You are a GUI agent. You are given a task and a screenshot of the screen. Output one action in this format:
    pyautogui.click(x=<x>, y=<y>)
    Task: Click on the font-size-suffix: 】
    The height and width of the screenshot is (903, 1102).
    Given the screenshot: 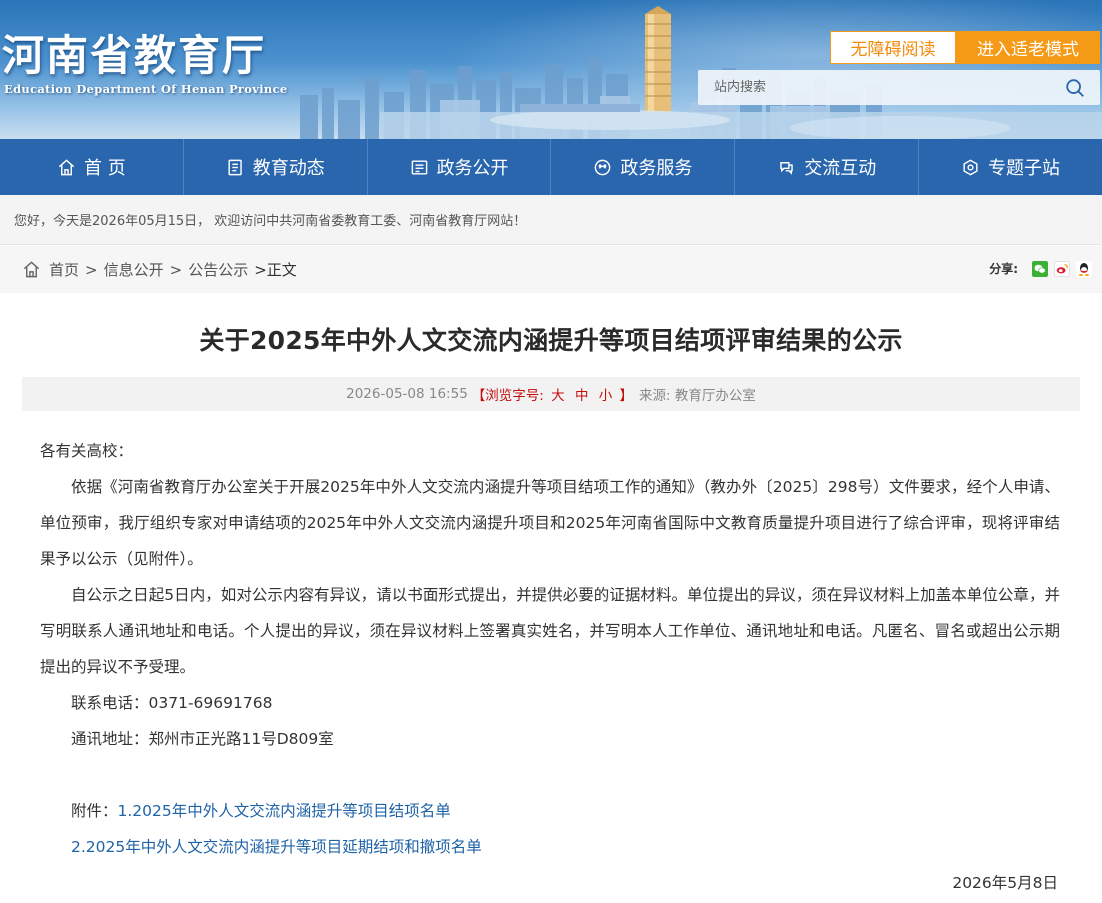 What is the action you would take?
    pyautogui.click(x=626, y=396)
    